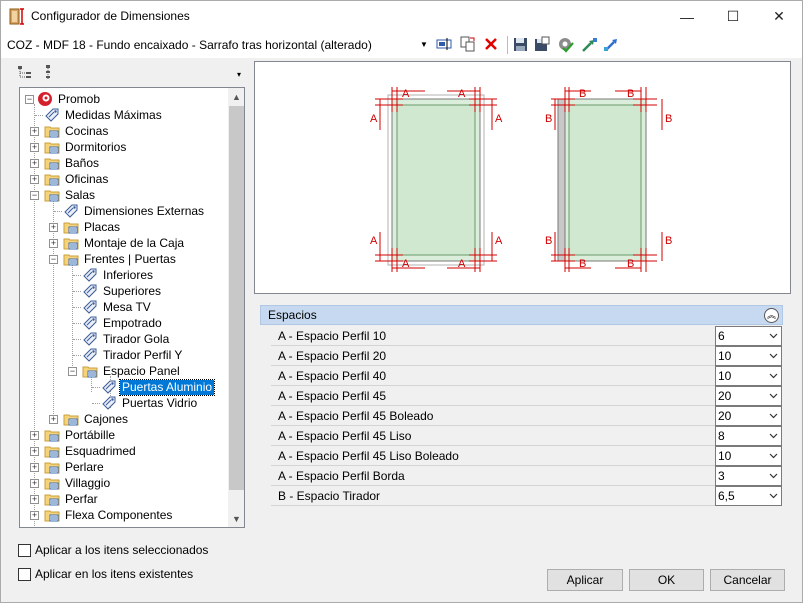 The width and height of the screenshot is (803, 603). I want to click on collapse-all-icon, so click(49, 72).